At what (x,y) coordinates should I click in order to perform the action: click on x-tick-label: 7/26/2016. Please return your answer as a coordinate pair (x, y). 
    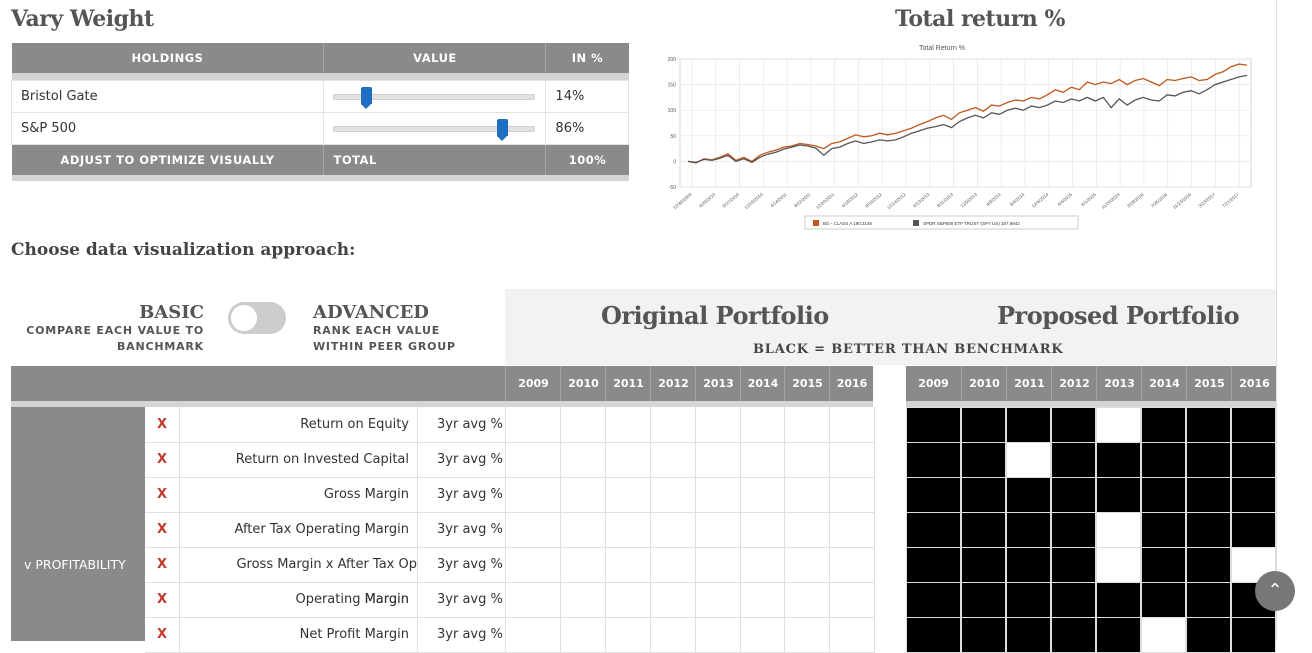
    Looking at the image, I should click on (1159, 200).